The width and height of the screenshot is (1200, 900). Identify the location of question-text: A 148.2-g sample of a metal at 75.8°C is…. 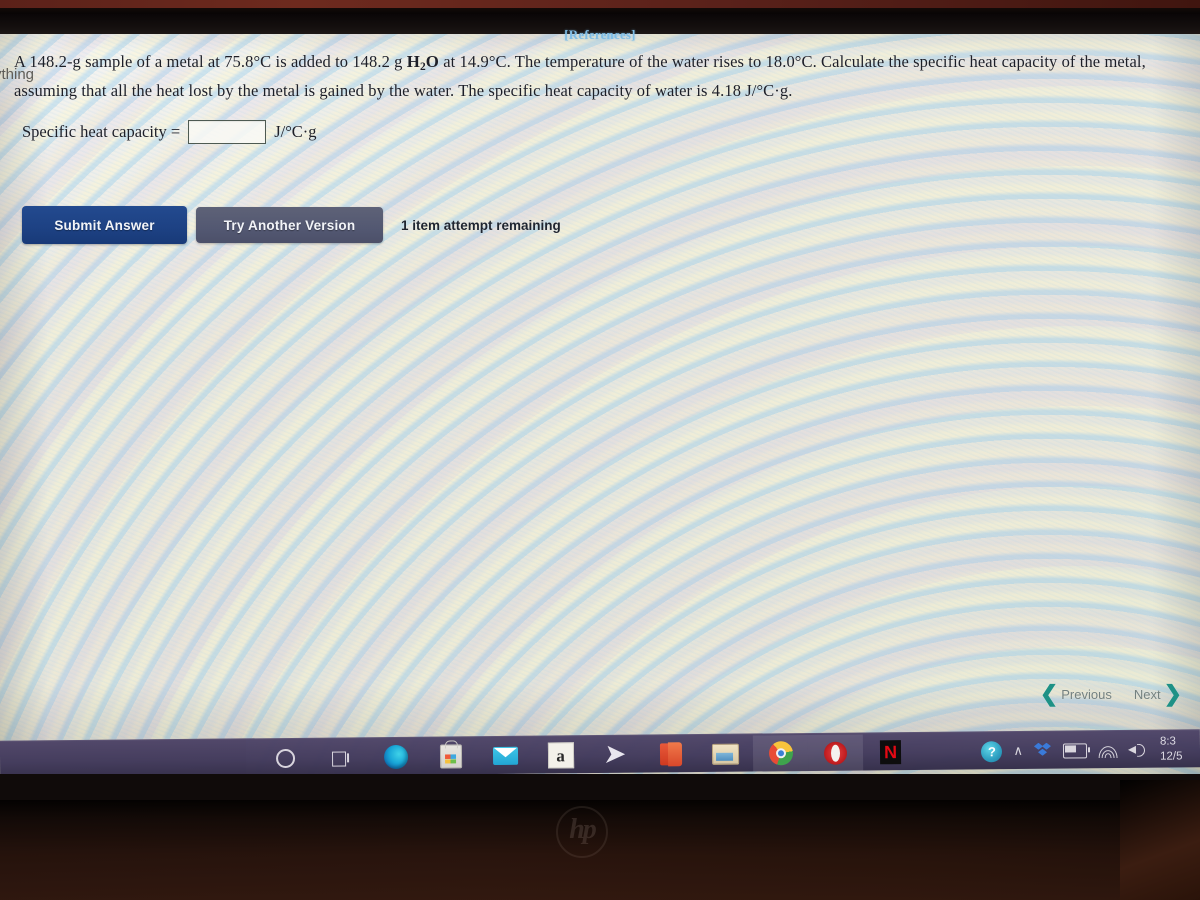
(602, 76).